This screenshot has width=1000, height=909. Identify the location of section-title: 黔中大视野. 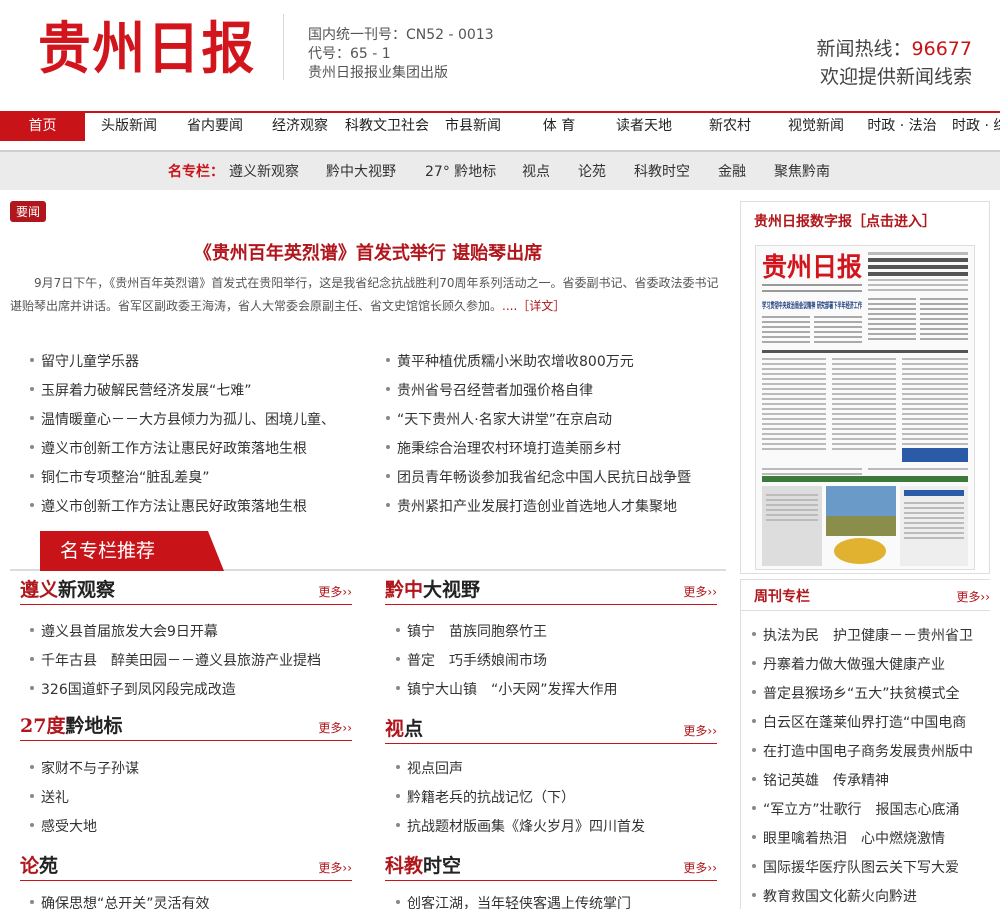
(432, 588).